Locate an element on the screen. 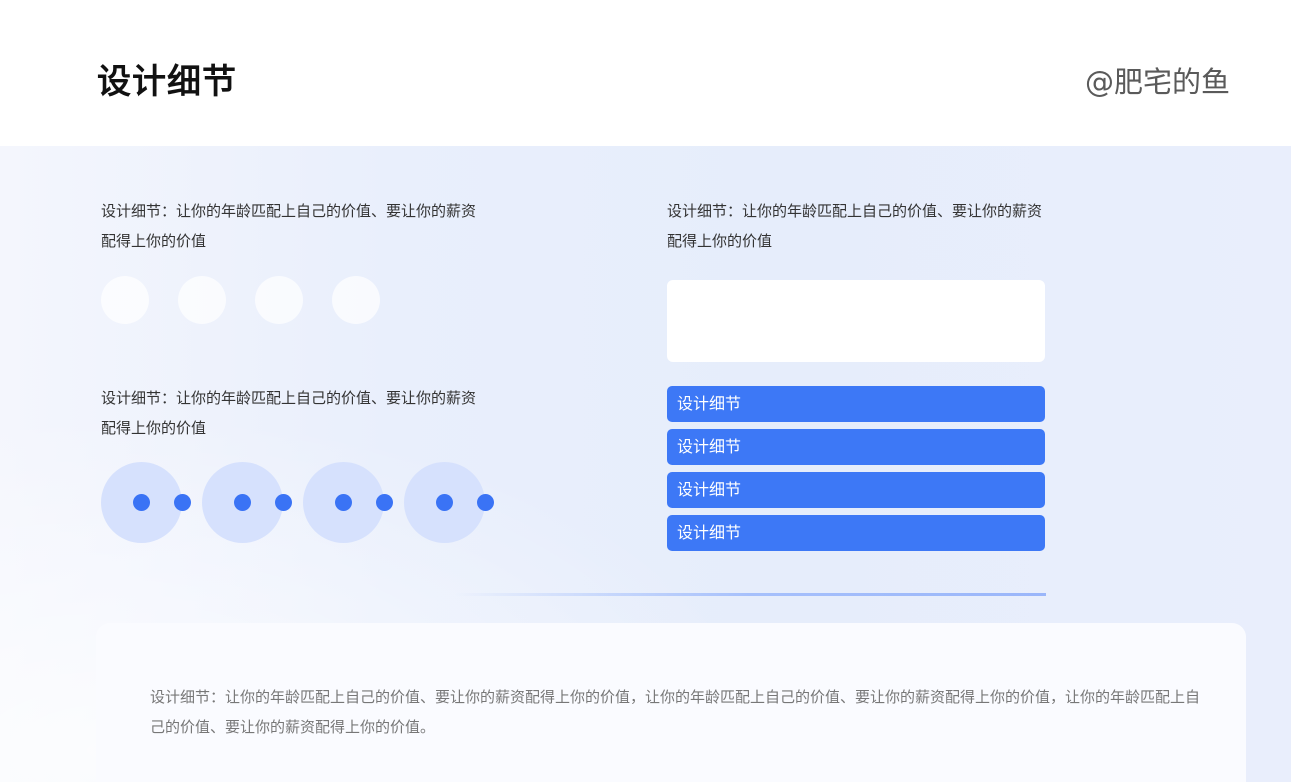 The height and width of the screenshot is (782, 1291). top-right-paragraph: 设计细节：让你的年龄匹配上自己的价值、要让你的薪资配得上你的价值 is located at coordinates (855, 226).